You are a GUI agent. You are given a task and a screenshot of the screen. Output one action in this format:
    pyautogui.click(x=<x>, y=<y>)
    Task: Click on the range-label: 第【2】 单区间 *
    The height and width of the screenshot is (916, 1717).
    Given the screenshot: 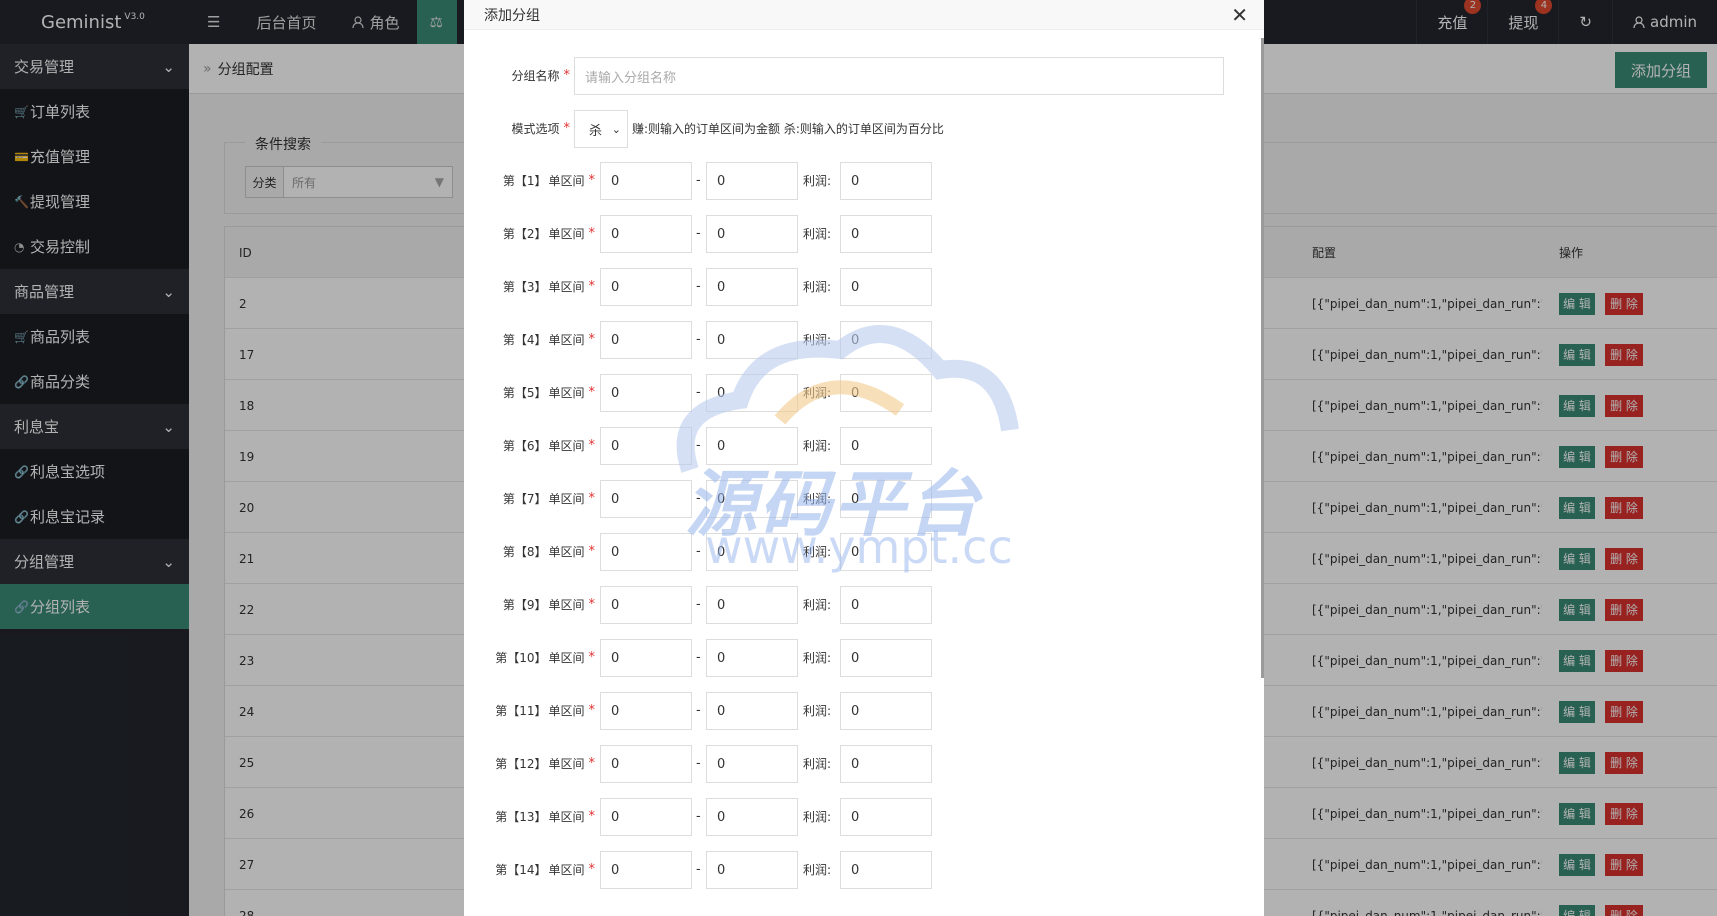 What is the action you would take?
    pyautogui.click(x=529, y=233)
    